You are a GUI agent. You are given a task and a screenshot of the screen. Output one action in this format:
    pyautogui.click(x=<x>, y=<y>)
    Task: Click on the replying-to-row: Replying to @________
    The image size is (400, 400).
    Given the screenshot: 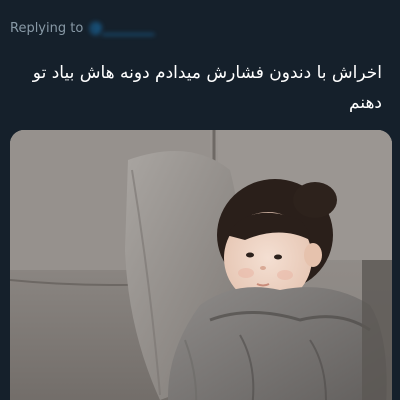 What is the action you would take?
    pyautogui.click(x=82, y=28)
    